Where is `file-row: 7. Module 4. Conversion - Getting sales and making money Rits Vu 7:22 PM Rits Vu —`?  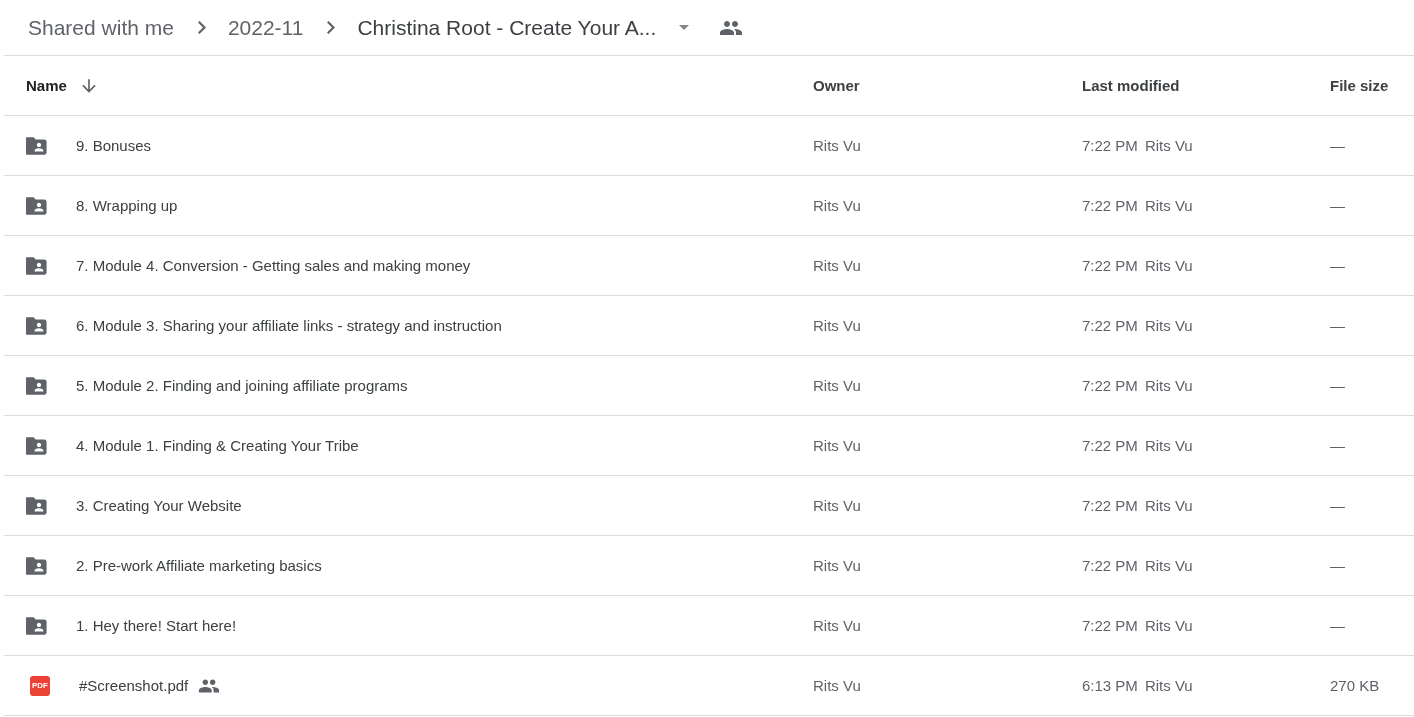 file-row: 7. Module 4. Conversion - Getting sales and making money Rits Vu 7:22 PM Rits Vu — is located at coordinates (709, 266).